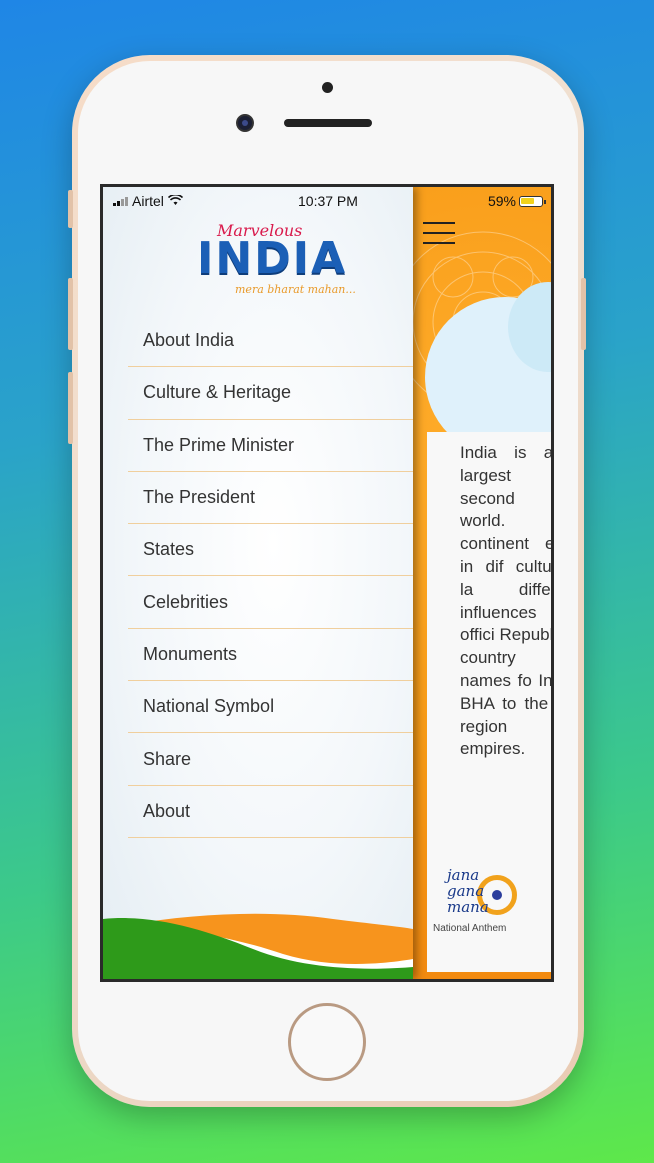 Image resolution: width=654 pixels, height=1163 pixels. I want to click on volume-down-button, so click(70, 408).